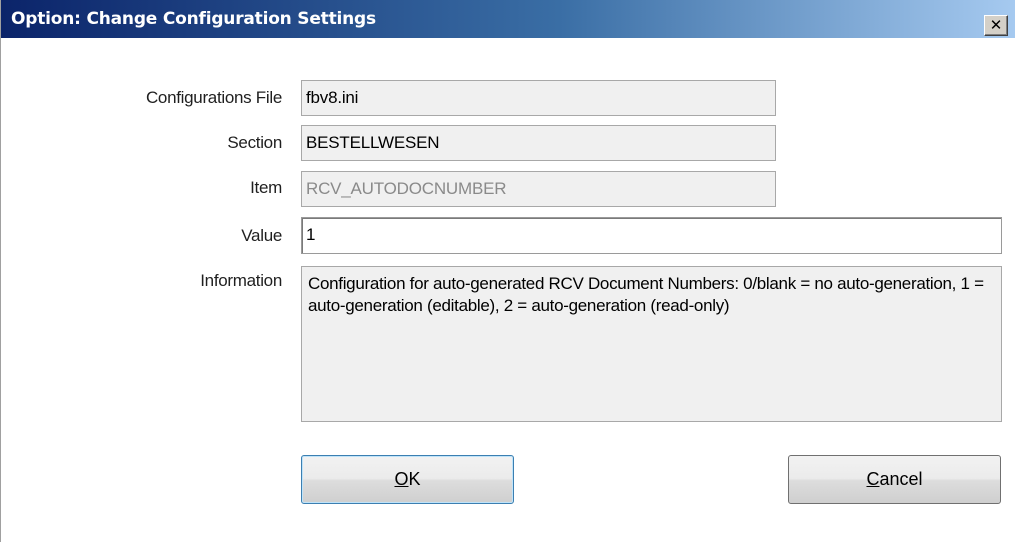 The width and height of the screenshot is (1015, 542). Describe the element at coordinates (401, 479) in the screenshot. I see `ok-accel-key: O` at that location.